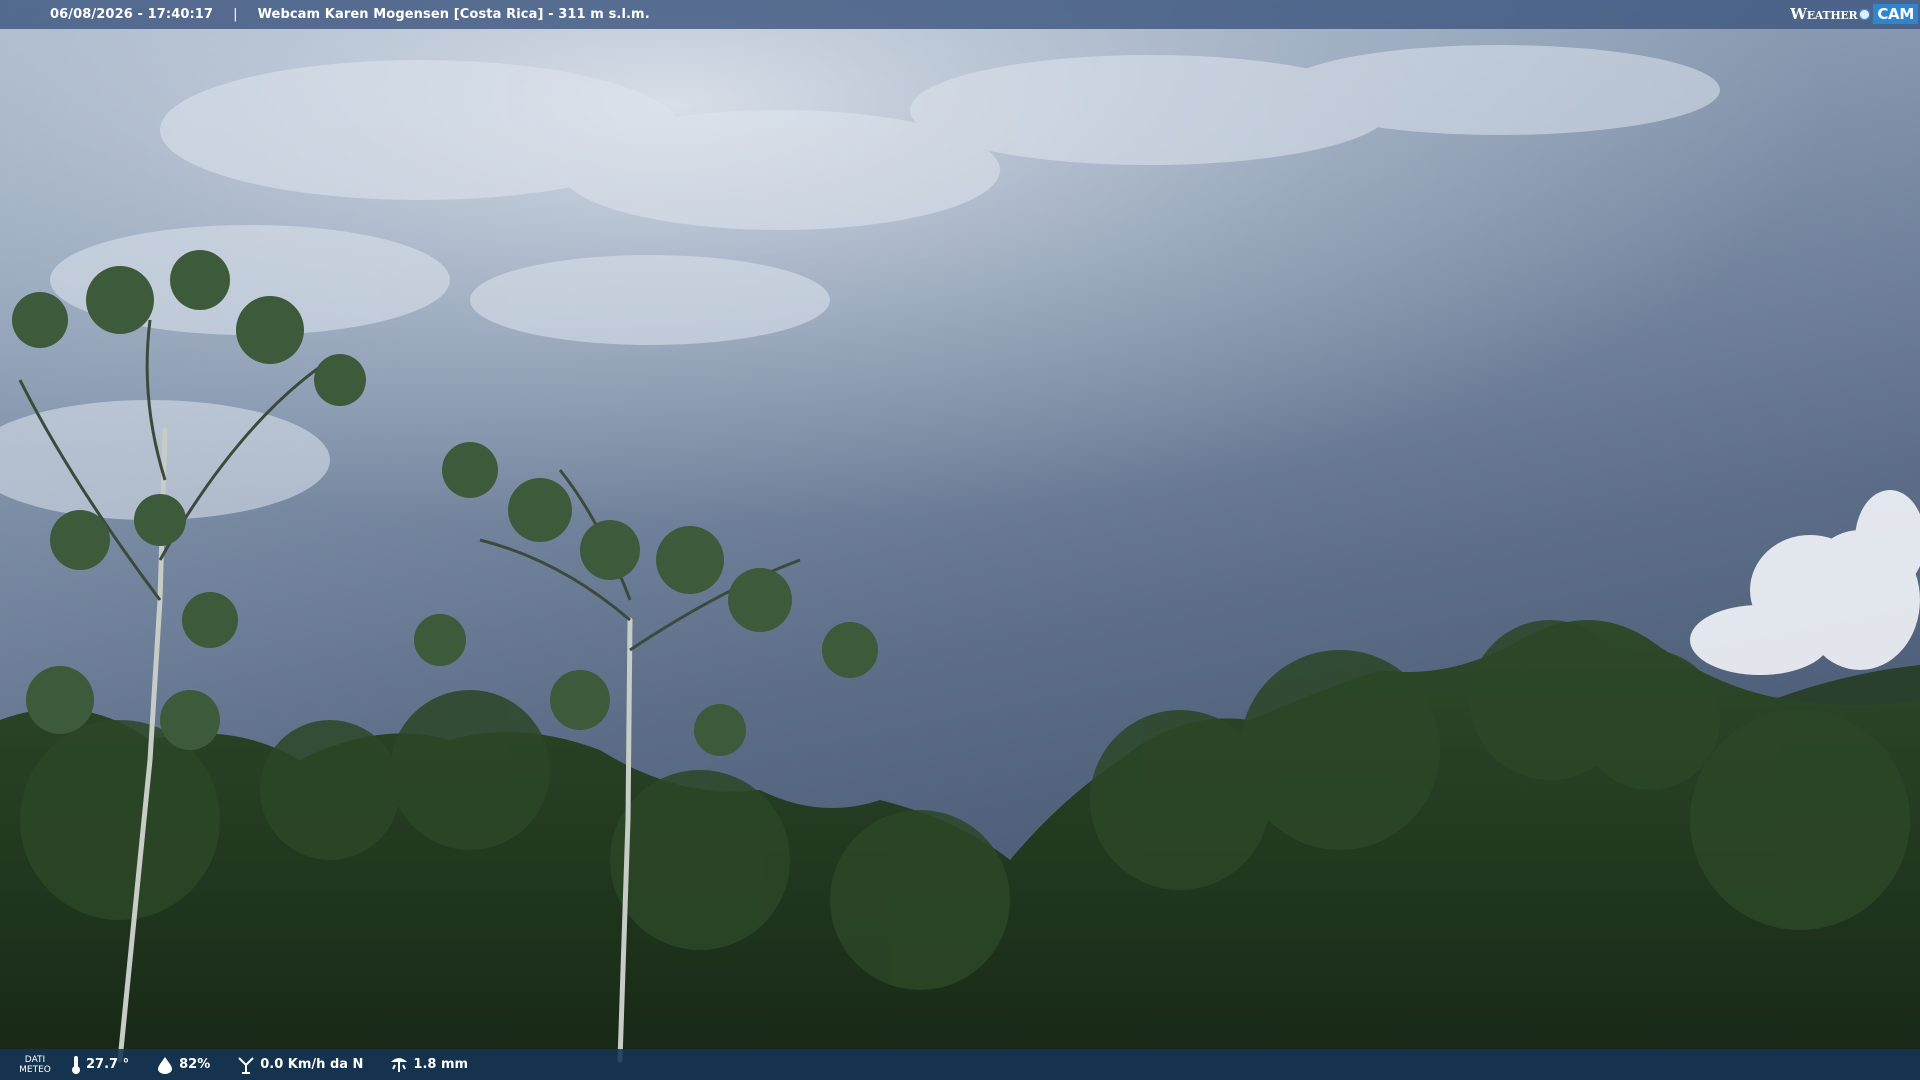 This screenshot has height=1080, width=1920. I want to click on temperature-readout: 27.7 °, so click(99, 1065).